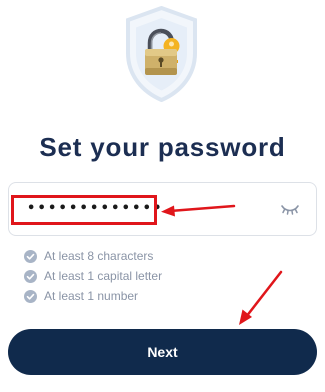 The width and height of the screenshot is (325, 392). Describe the element at coordinates (162, 147) in the screenshot. I see `page-title: Set your password` at that location.